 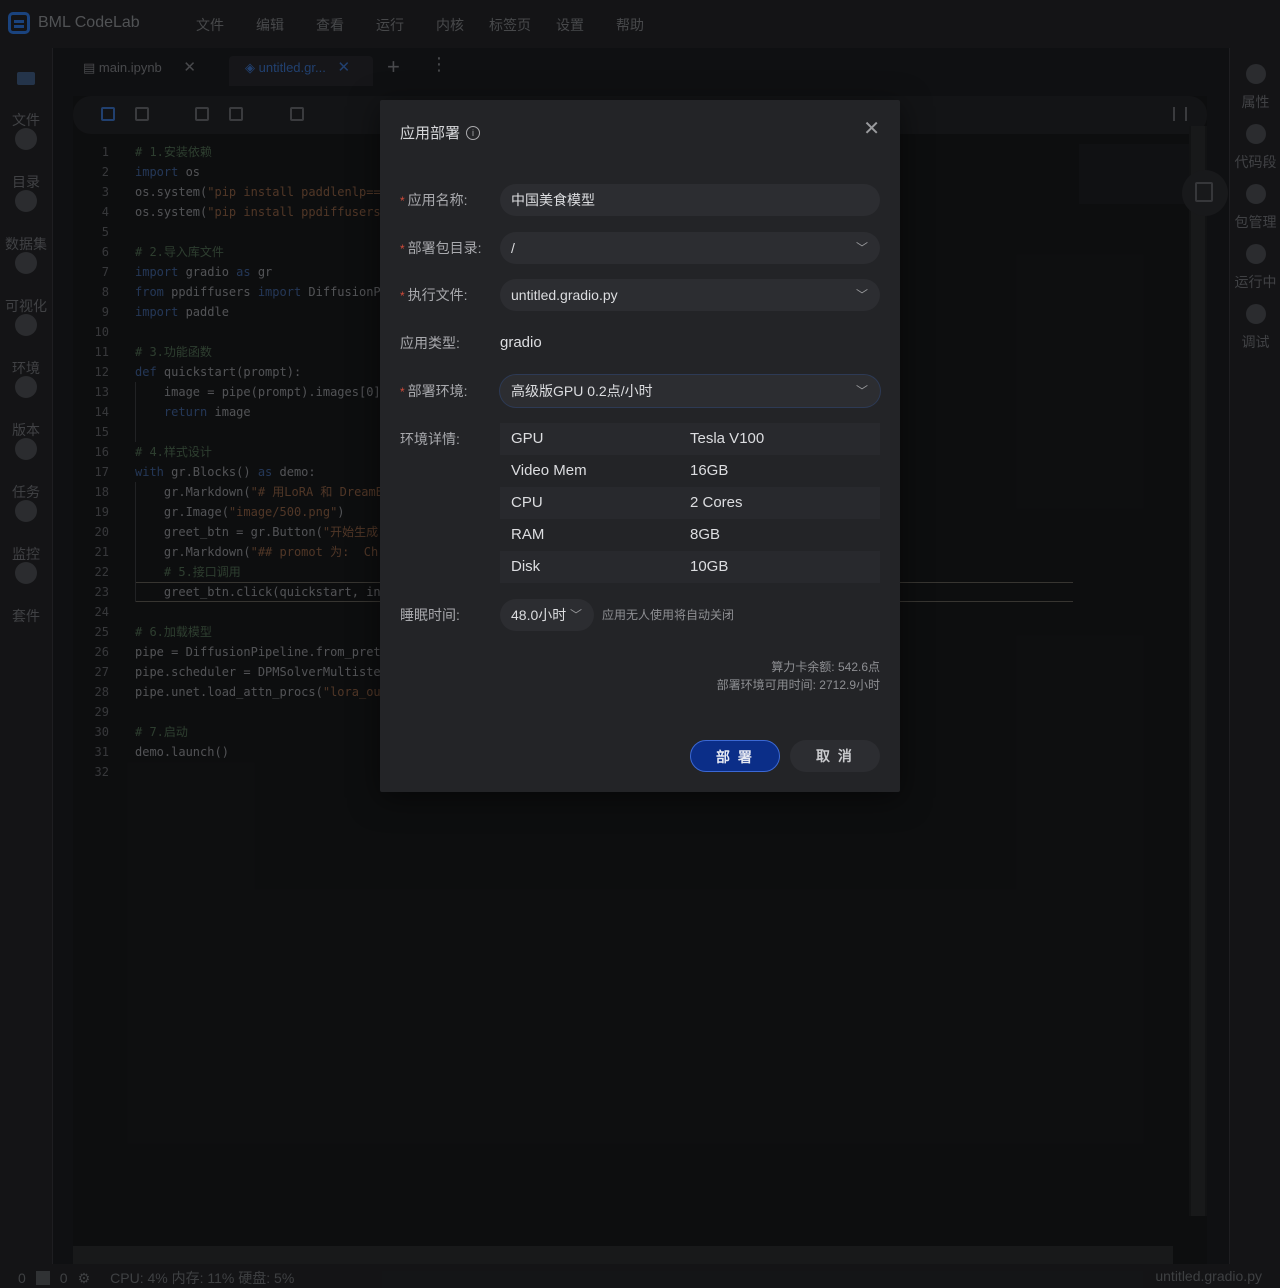 I want to click on available-time: 部署环境可用时间: 2712.9小时, so click(x=798, y=685).